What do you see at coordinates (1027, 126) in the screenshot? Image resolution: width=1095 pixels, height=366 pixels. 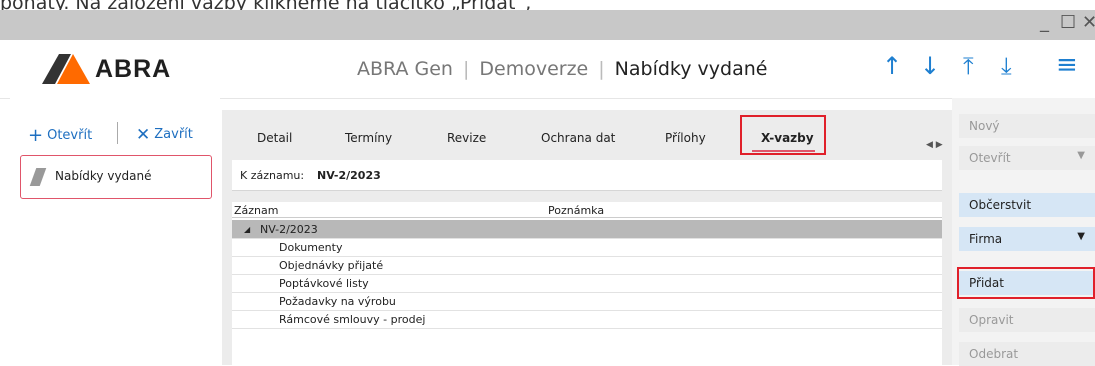 I see `new-button: Nový` at bounding box center [1027, 126].